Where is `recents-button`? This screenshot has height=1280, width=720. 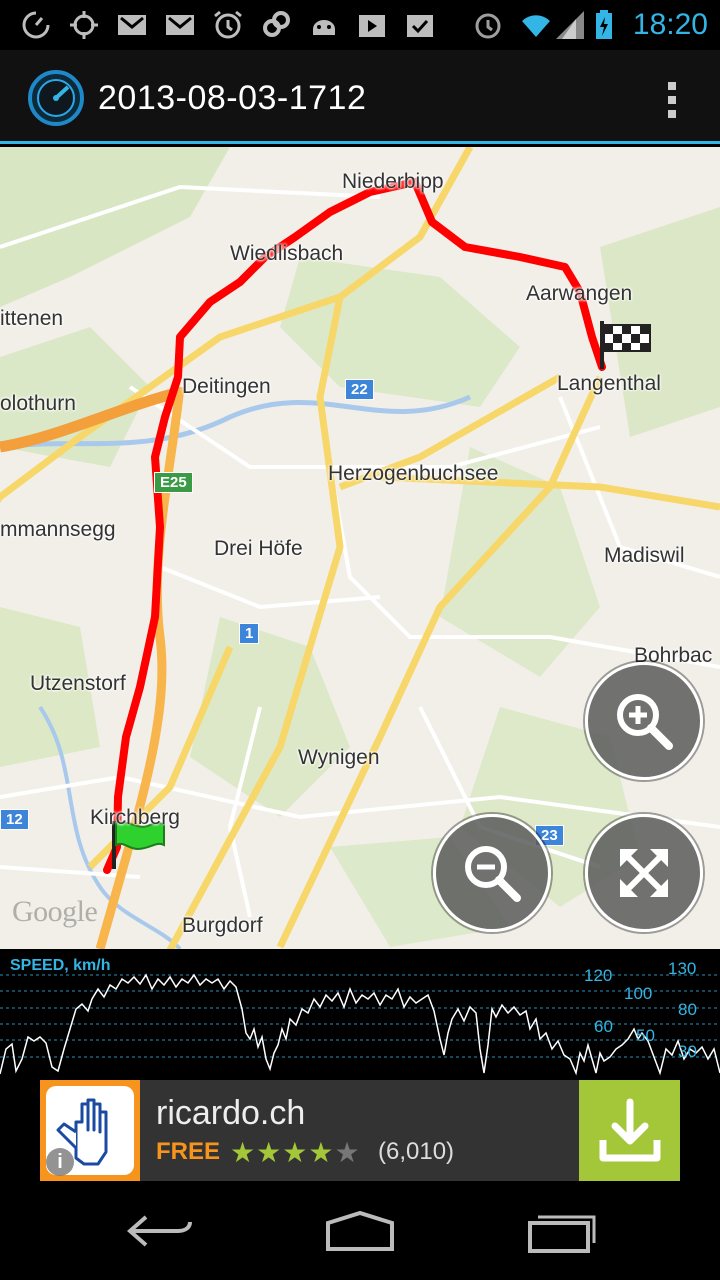 recents-button is located at coordinates (562, 1231).